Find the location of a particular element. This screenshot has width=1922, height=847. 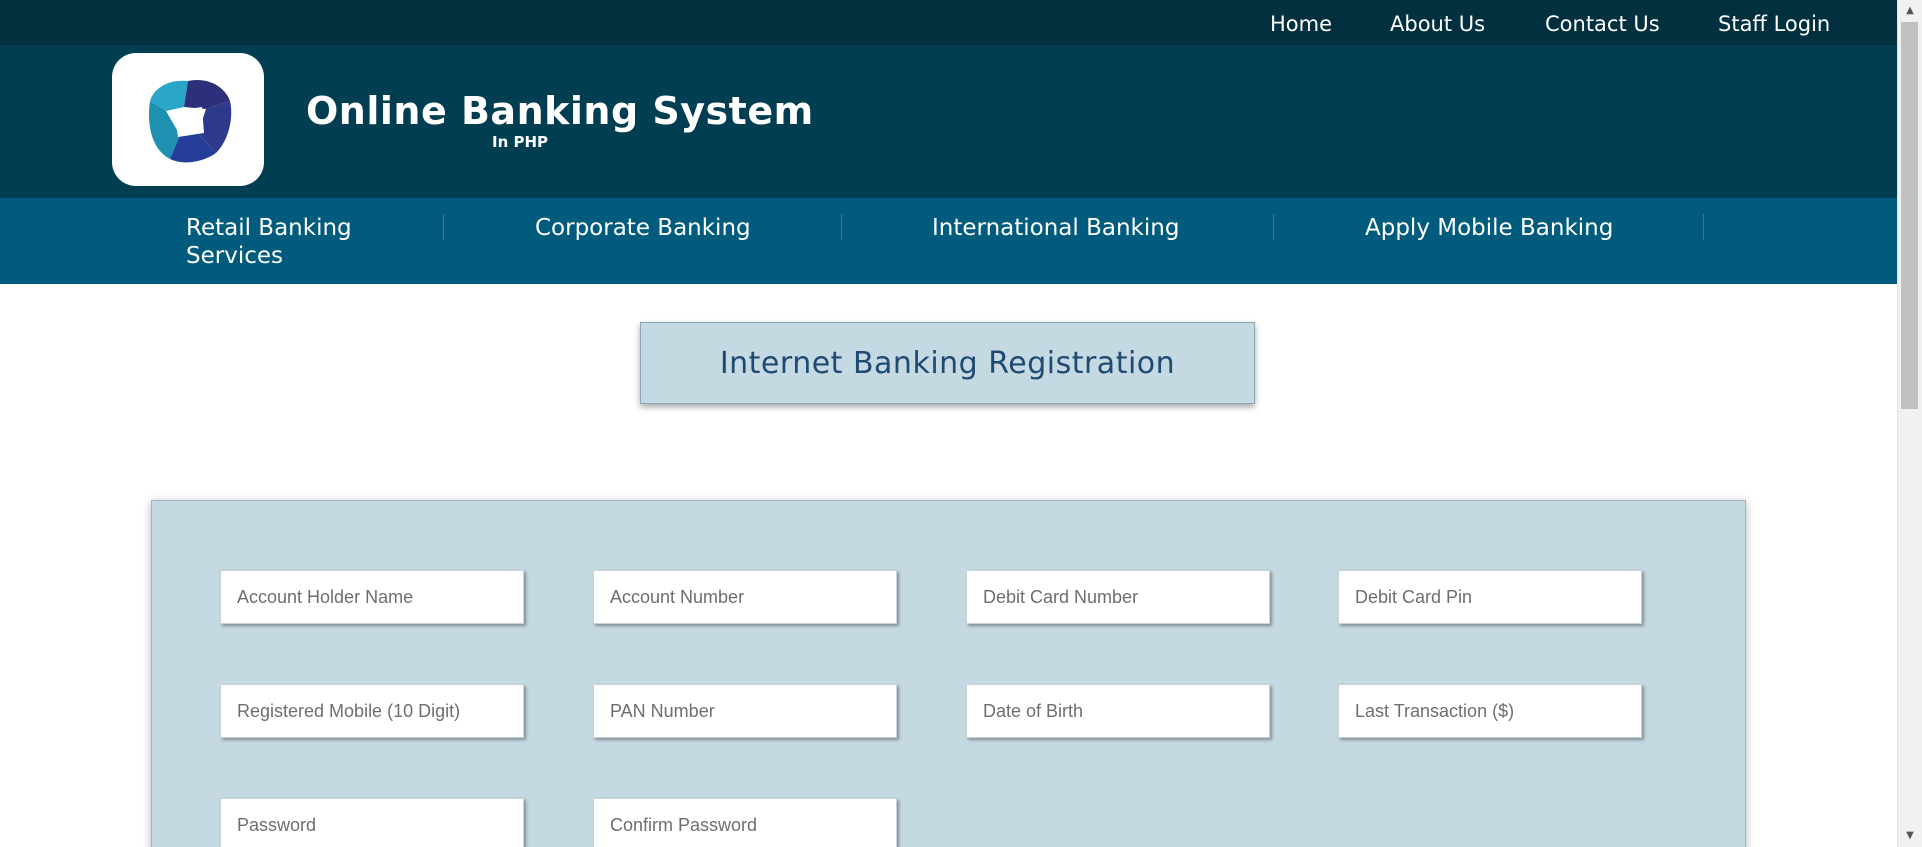

nav-corporate-banking: Corporate Banking is located at coordinates (643, 228).